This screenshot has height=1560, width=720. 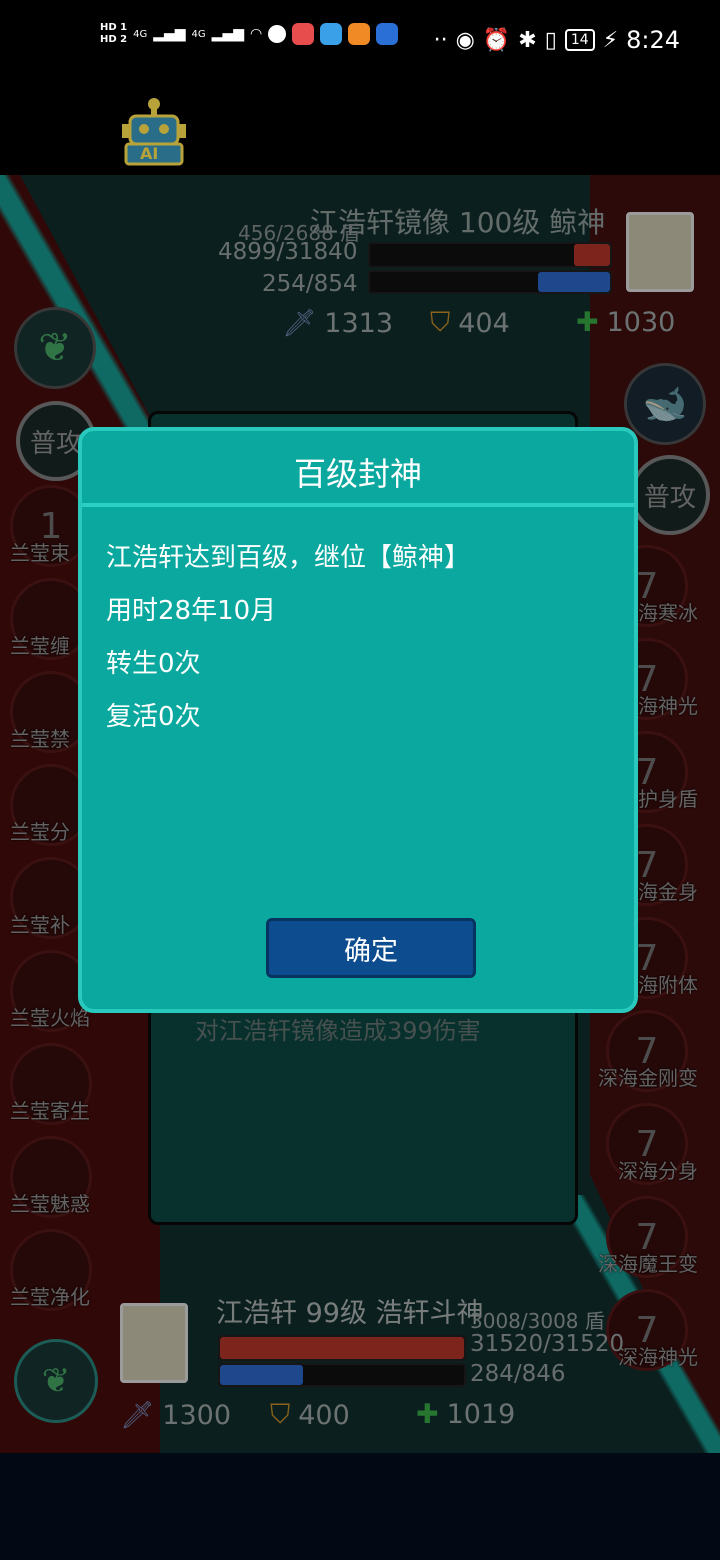 What do you see at coordinates (550, 40) in the screenshot?
I see `vibrate-icon: ▯` at bounding box center [550, 40].